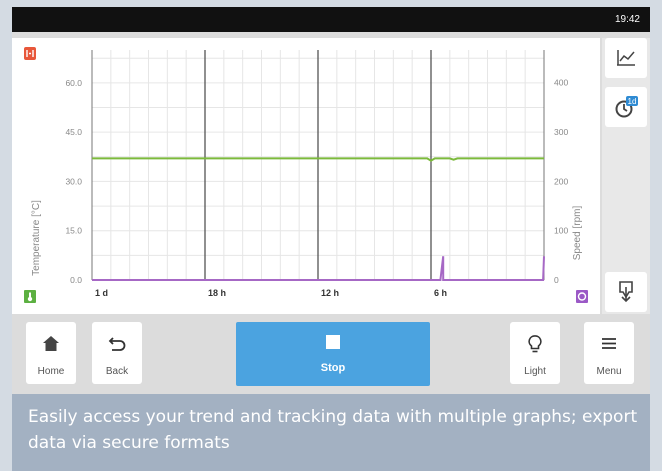 Image resolution: width=662 pixels, height=471 pixels. I want to click on light-label: Light, so click(535, 371).